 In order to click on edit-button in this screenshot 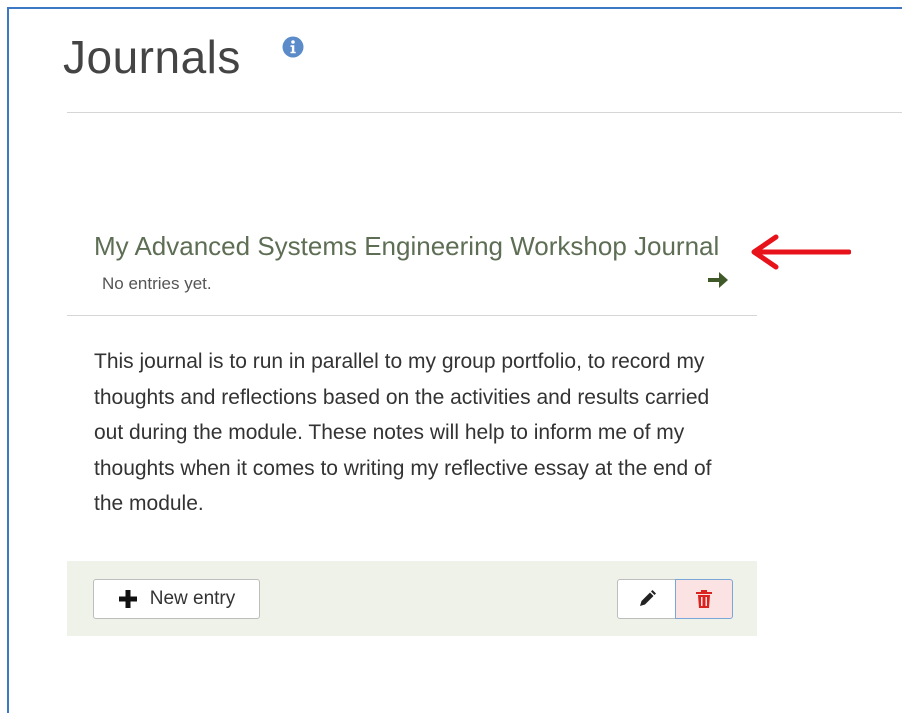, I will do `click(646, 599)`.